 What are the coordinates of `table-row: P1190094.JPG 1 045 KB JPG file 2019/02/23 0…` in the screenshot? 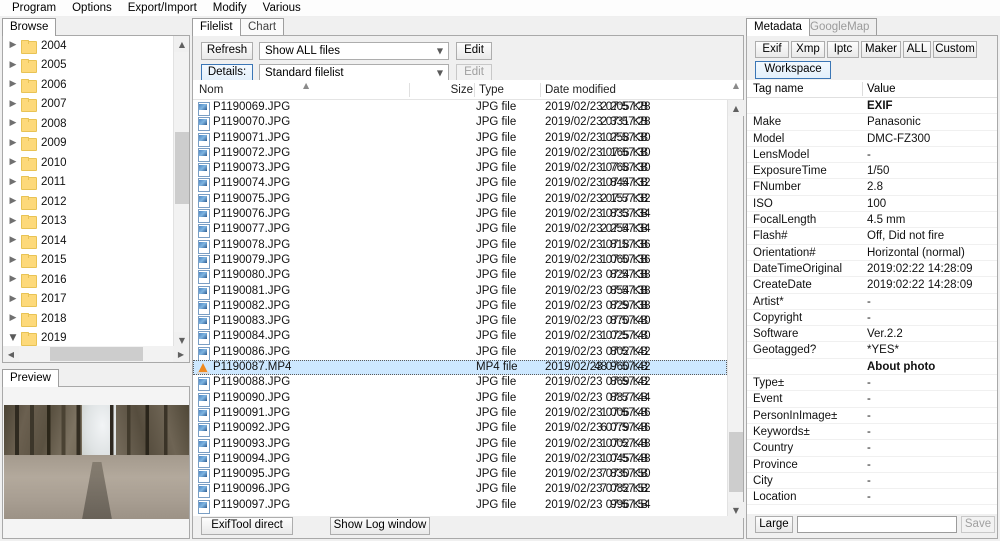 It's located at (460, 460).